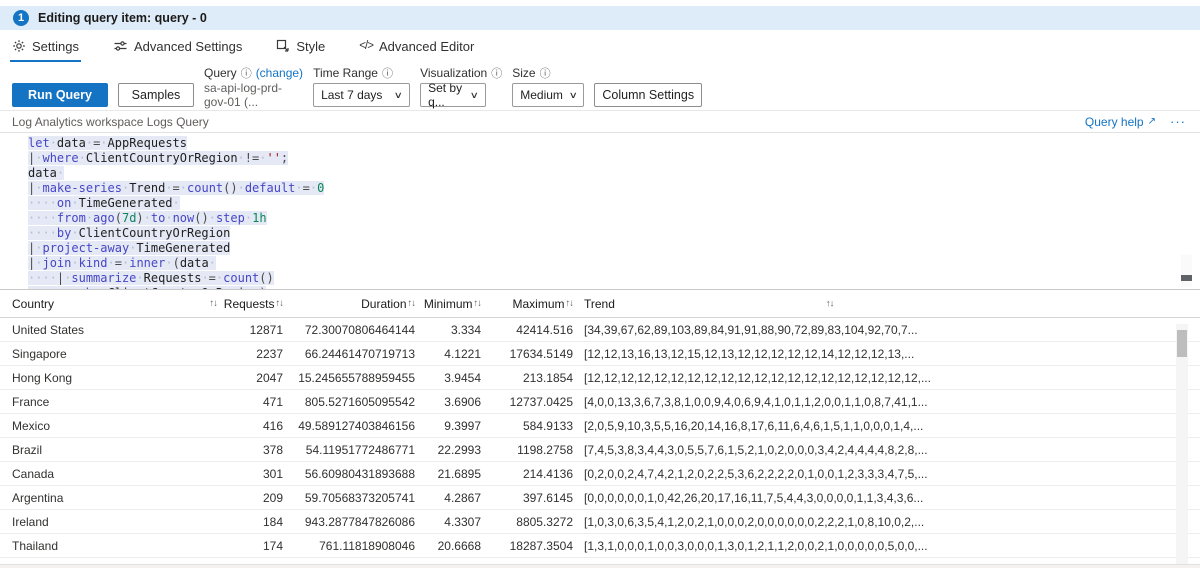 The width and height of the screenshot is (1200, 568). I want to click on column-header-country: Country ↑↓, so click(119, 304).